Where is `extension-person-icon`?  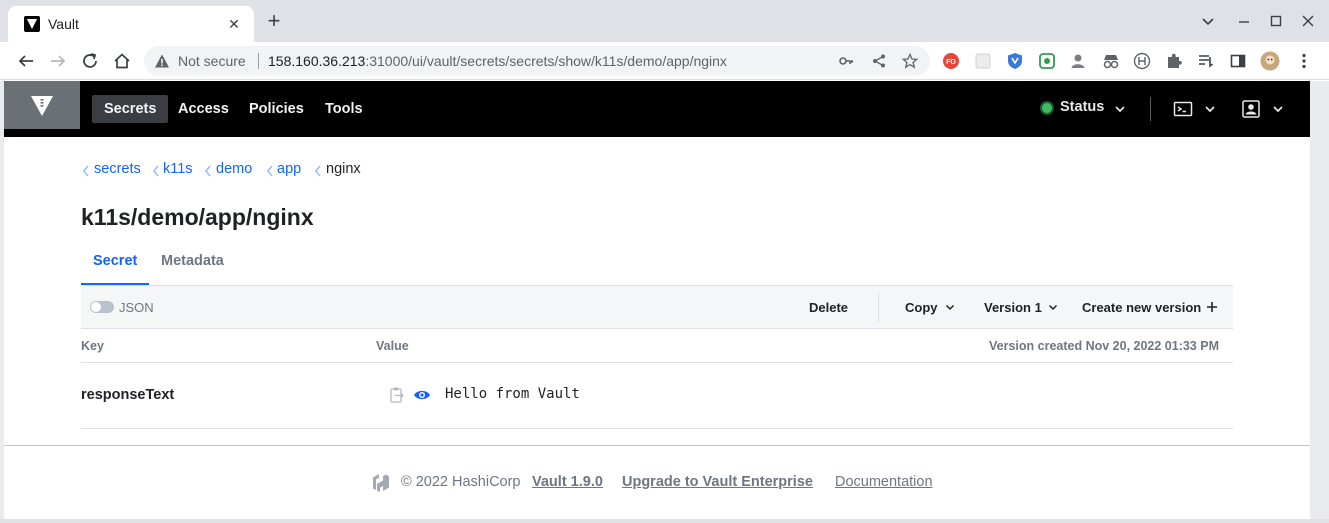 extension-person-icon is located at coordinates (1078, 61).